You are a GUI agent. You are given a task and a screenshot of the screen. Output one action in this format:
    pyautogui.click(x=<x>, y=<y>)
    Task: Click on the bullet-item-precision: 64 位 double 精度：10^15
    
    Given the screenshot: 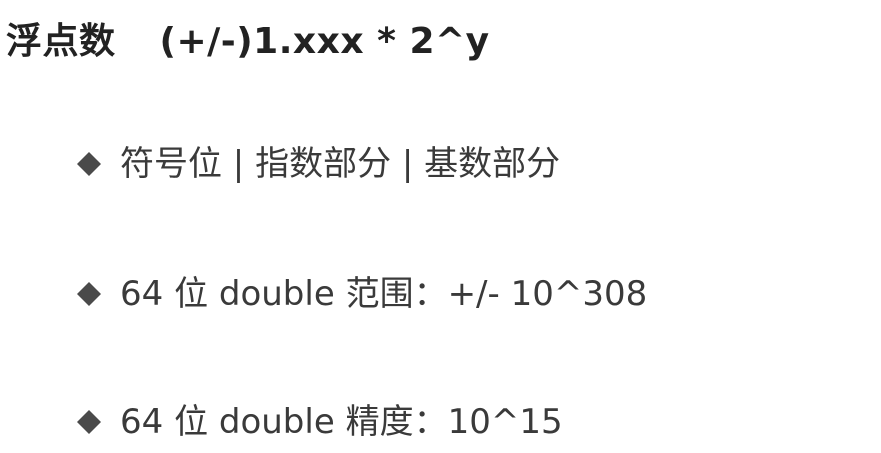 What is the action you would take?
    pyautogui.click(x=319, y=422)
    